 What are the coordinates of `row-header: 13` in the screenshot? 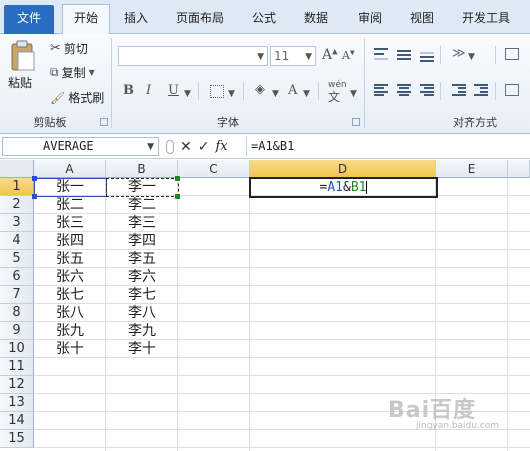 It's located at (17, 403).